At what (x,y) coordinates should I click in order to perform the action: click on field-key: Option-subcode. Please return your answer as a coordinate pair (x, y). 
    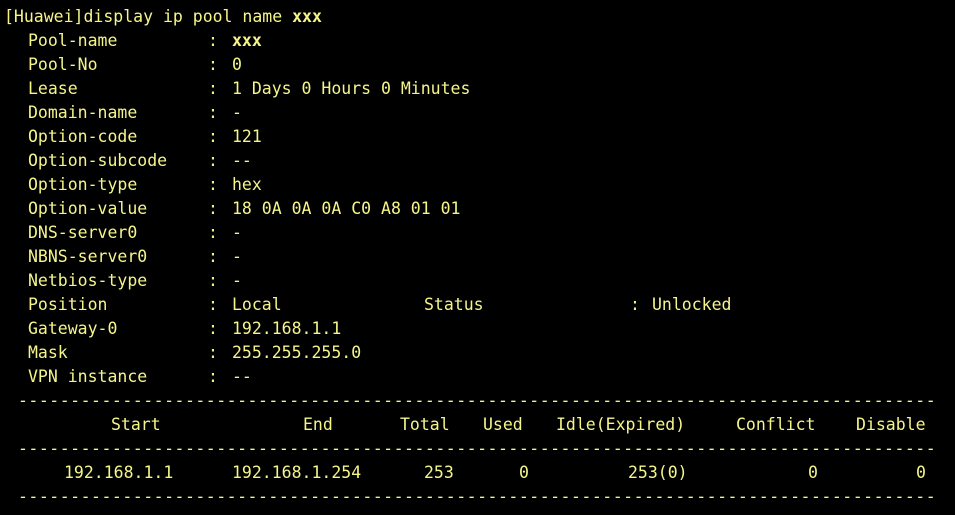
    Looking at the image, I should click on (98, 160).